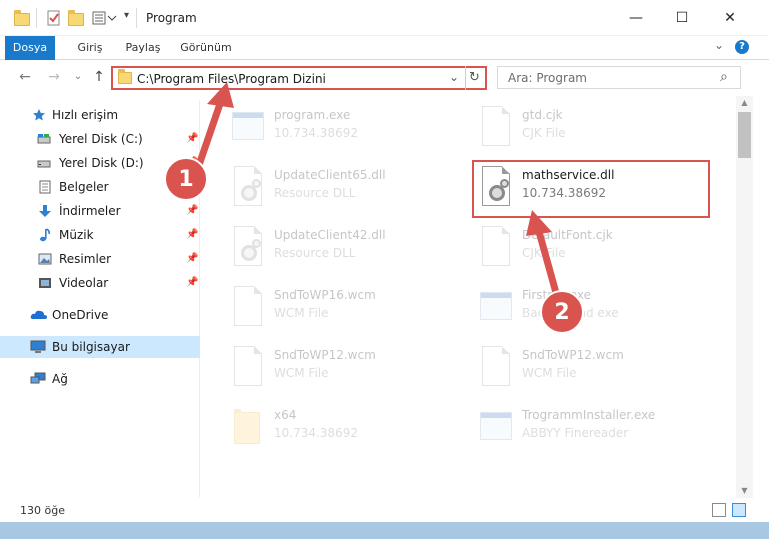  What do you see at coordinates (719, 45) in the screenshot?
I see `expand-ribbon-icon: ⌄` at bounding box center [719, 45].